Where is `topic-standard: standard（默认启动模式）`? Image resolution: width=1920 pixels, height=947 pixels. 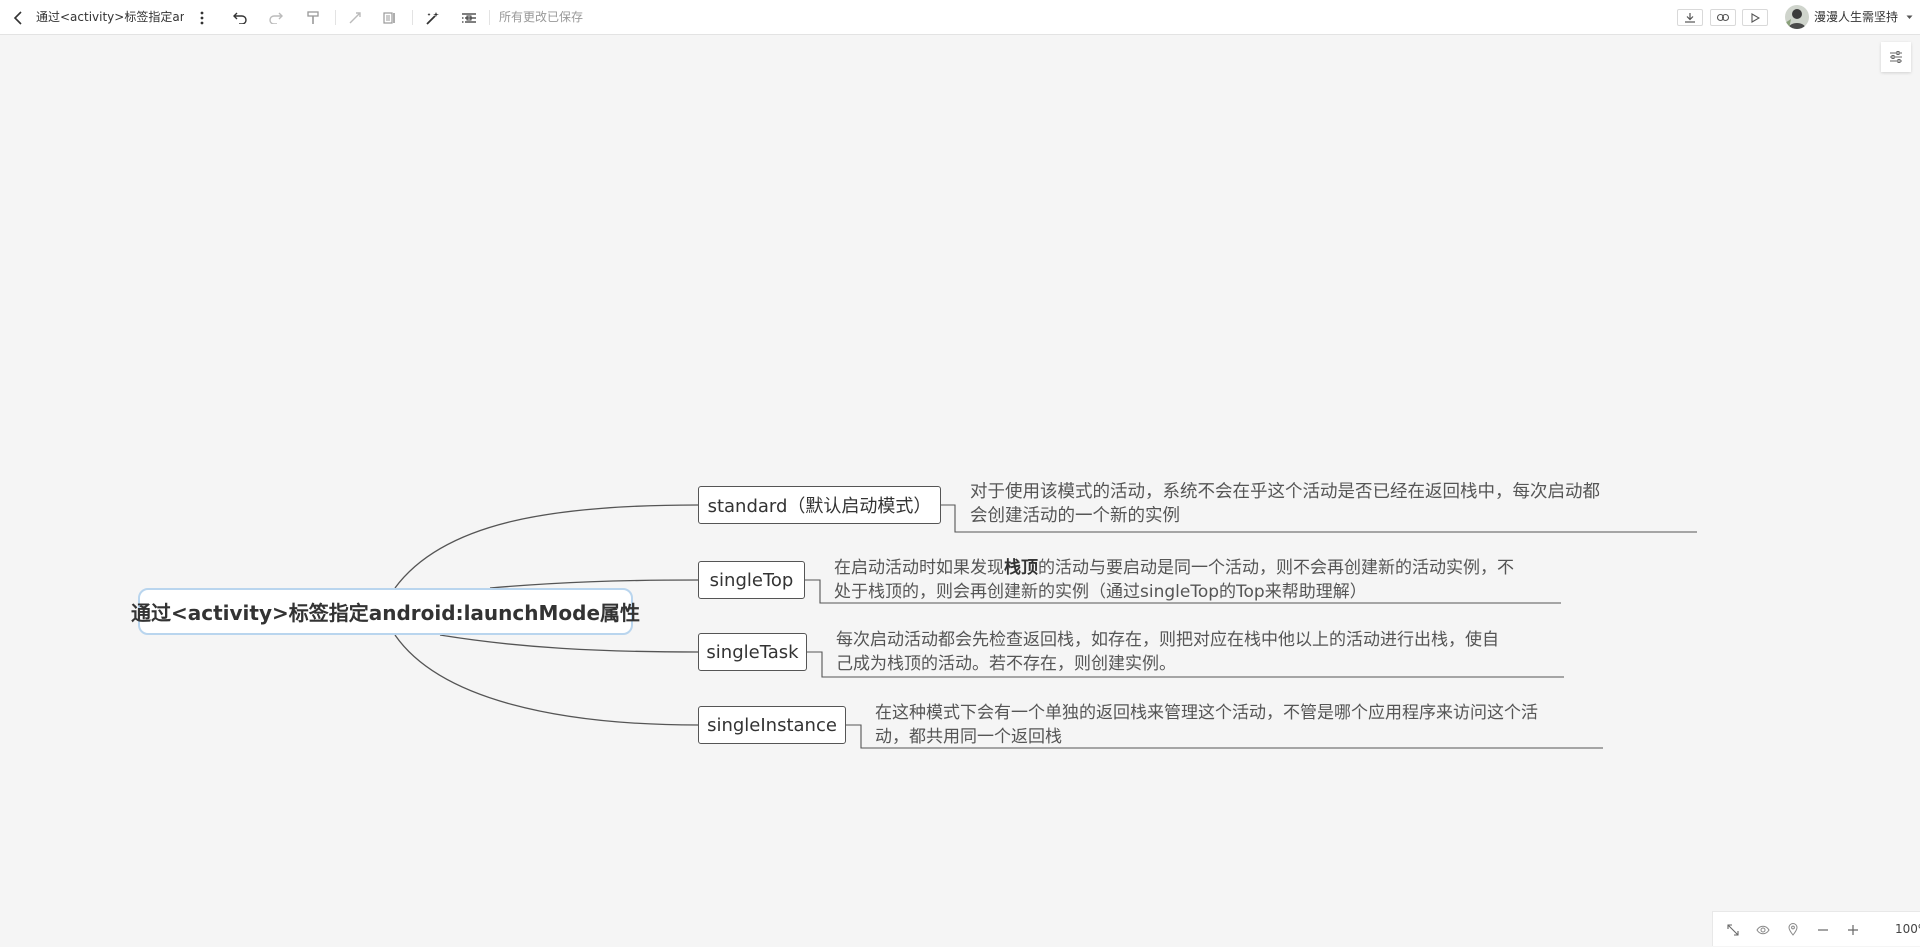
topic-standard: standard（默认启动模式） is located at coordinates (819, 505).